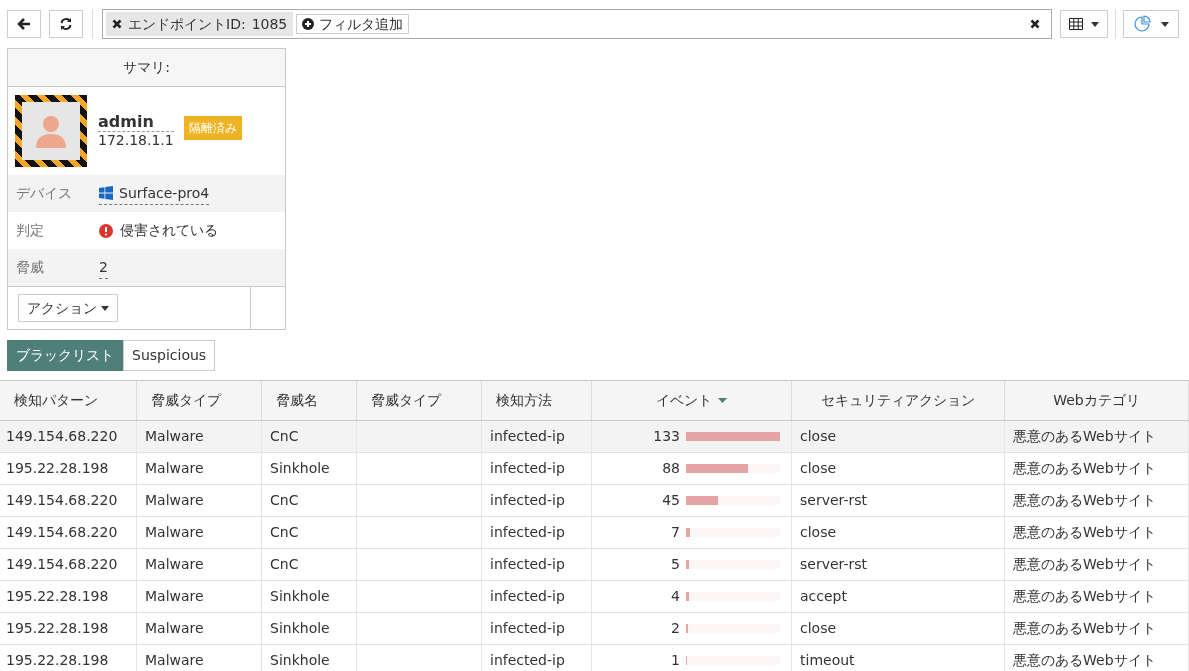 The height and width of the screenshot is (671, 1189). What do you see at coordinates (103, 267) in the screenshot?
I see `threat-count-link: 2` at bounding box center [103, 267].